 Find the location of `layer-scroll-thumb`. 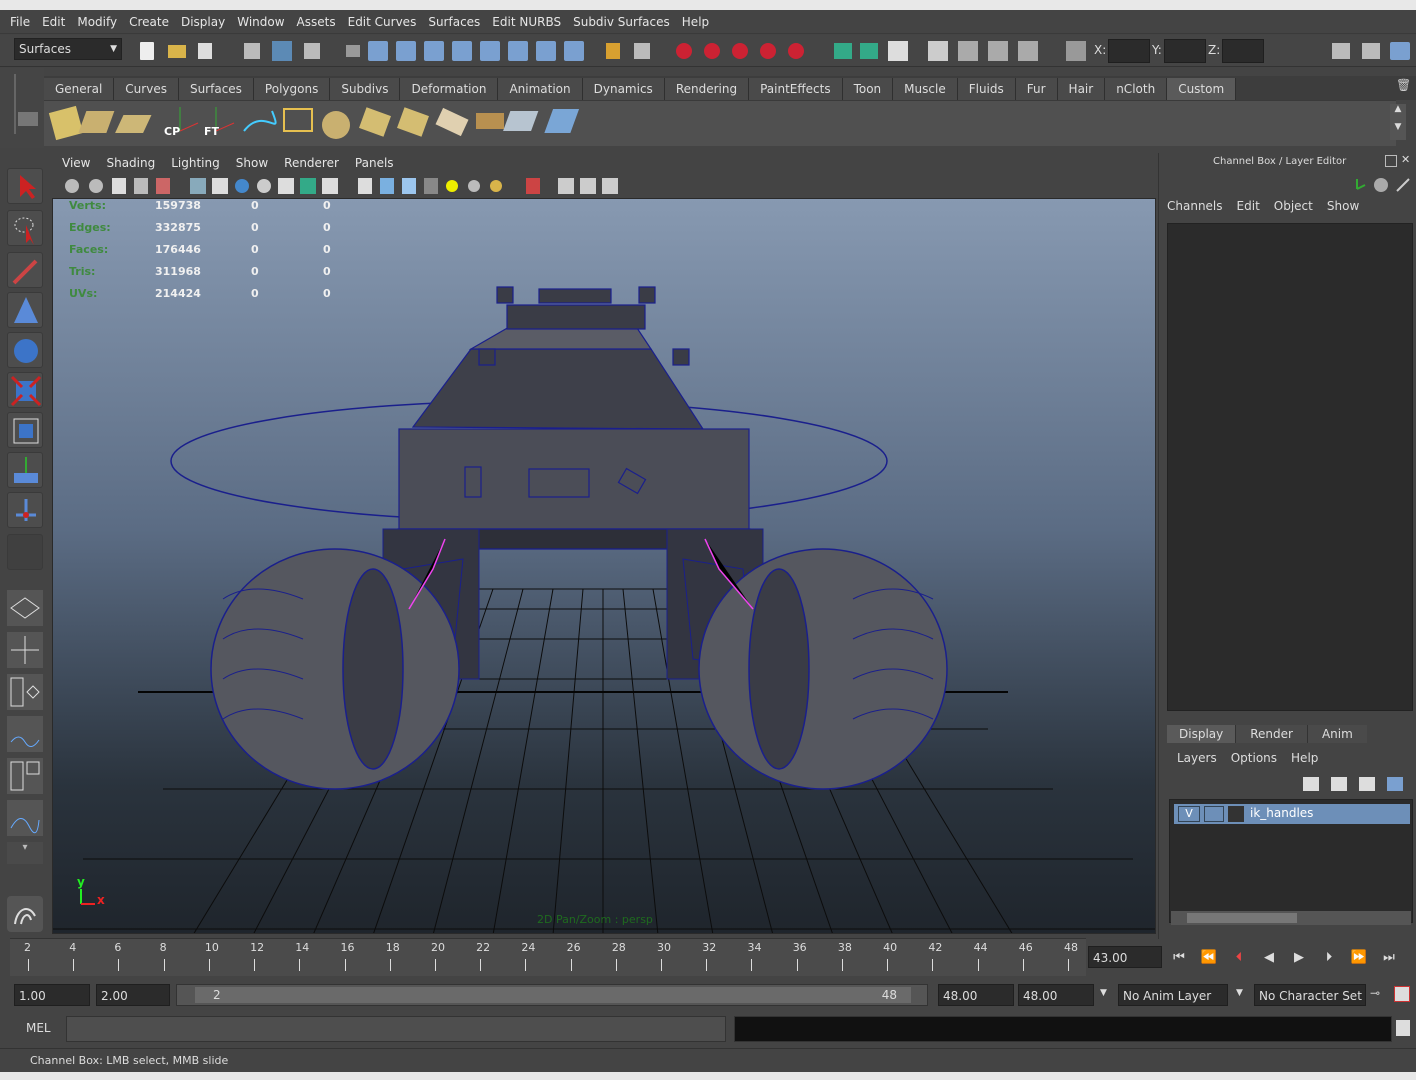

layer-scroll-thumb is located at coordinates (1242, 918).